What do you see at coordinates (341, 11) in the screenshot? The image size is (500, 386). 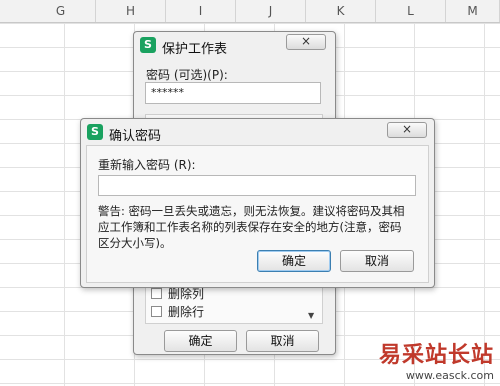 I see `column-header-k: K` at bounding box center [341, 11].